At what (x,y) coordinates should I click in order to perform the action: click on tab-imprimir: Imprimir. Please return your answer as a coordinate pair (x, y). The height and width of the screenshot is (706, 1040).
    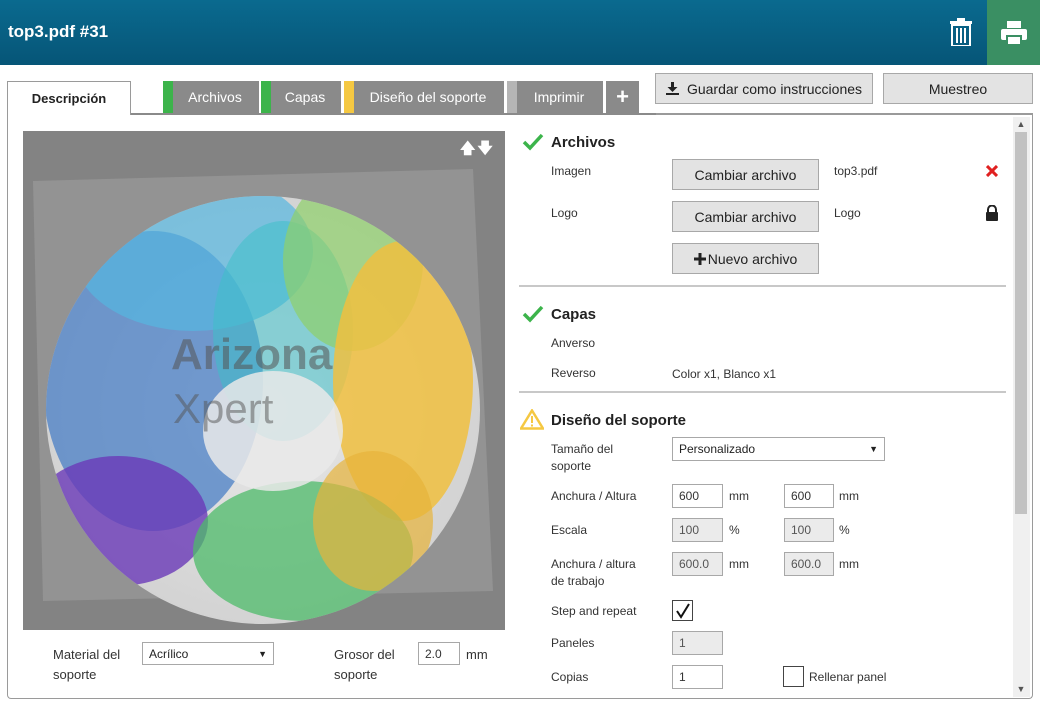
    Looking at the image, I should click on (555, 97).